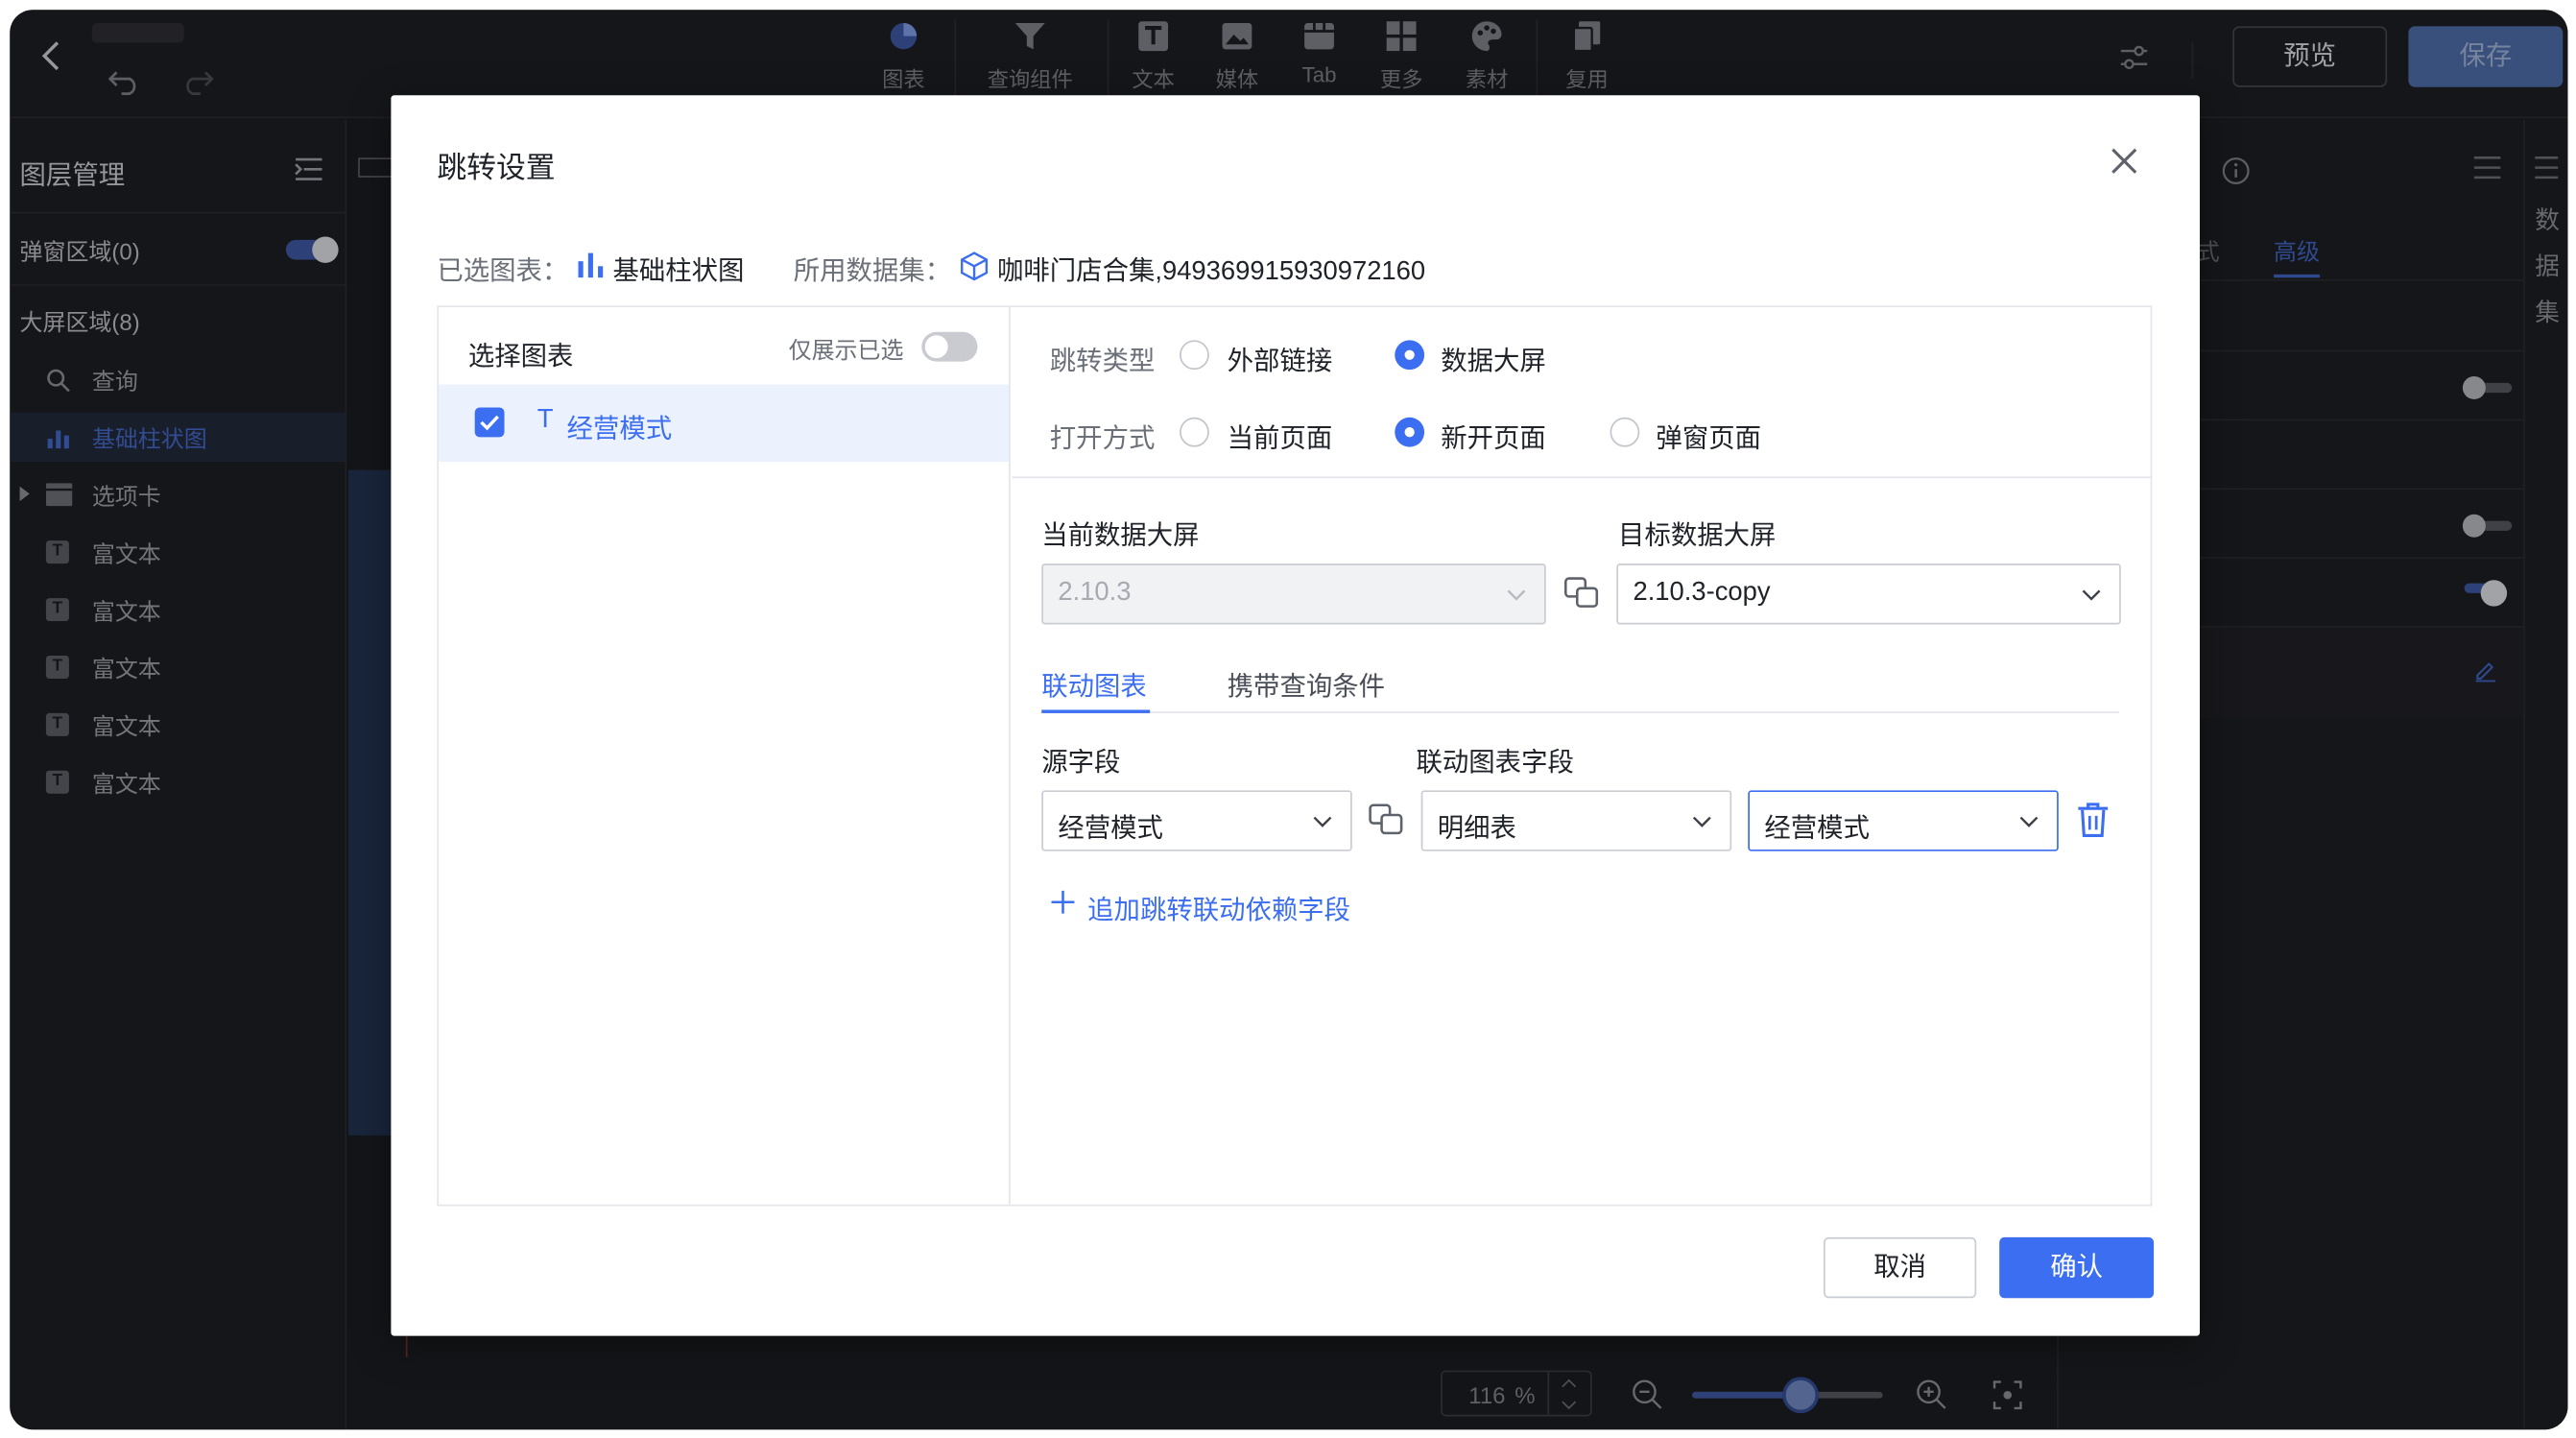  I want to click on chart-type-prefix: T, so click(545, 419).